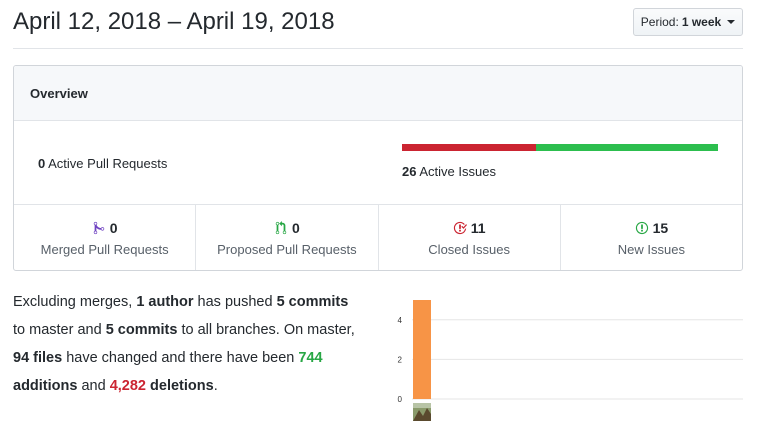 The image size is (758, 434). Describe the element at coordinates (93, 386) in the screenshot. I see `summary-text-6: and` at that location.